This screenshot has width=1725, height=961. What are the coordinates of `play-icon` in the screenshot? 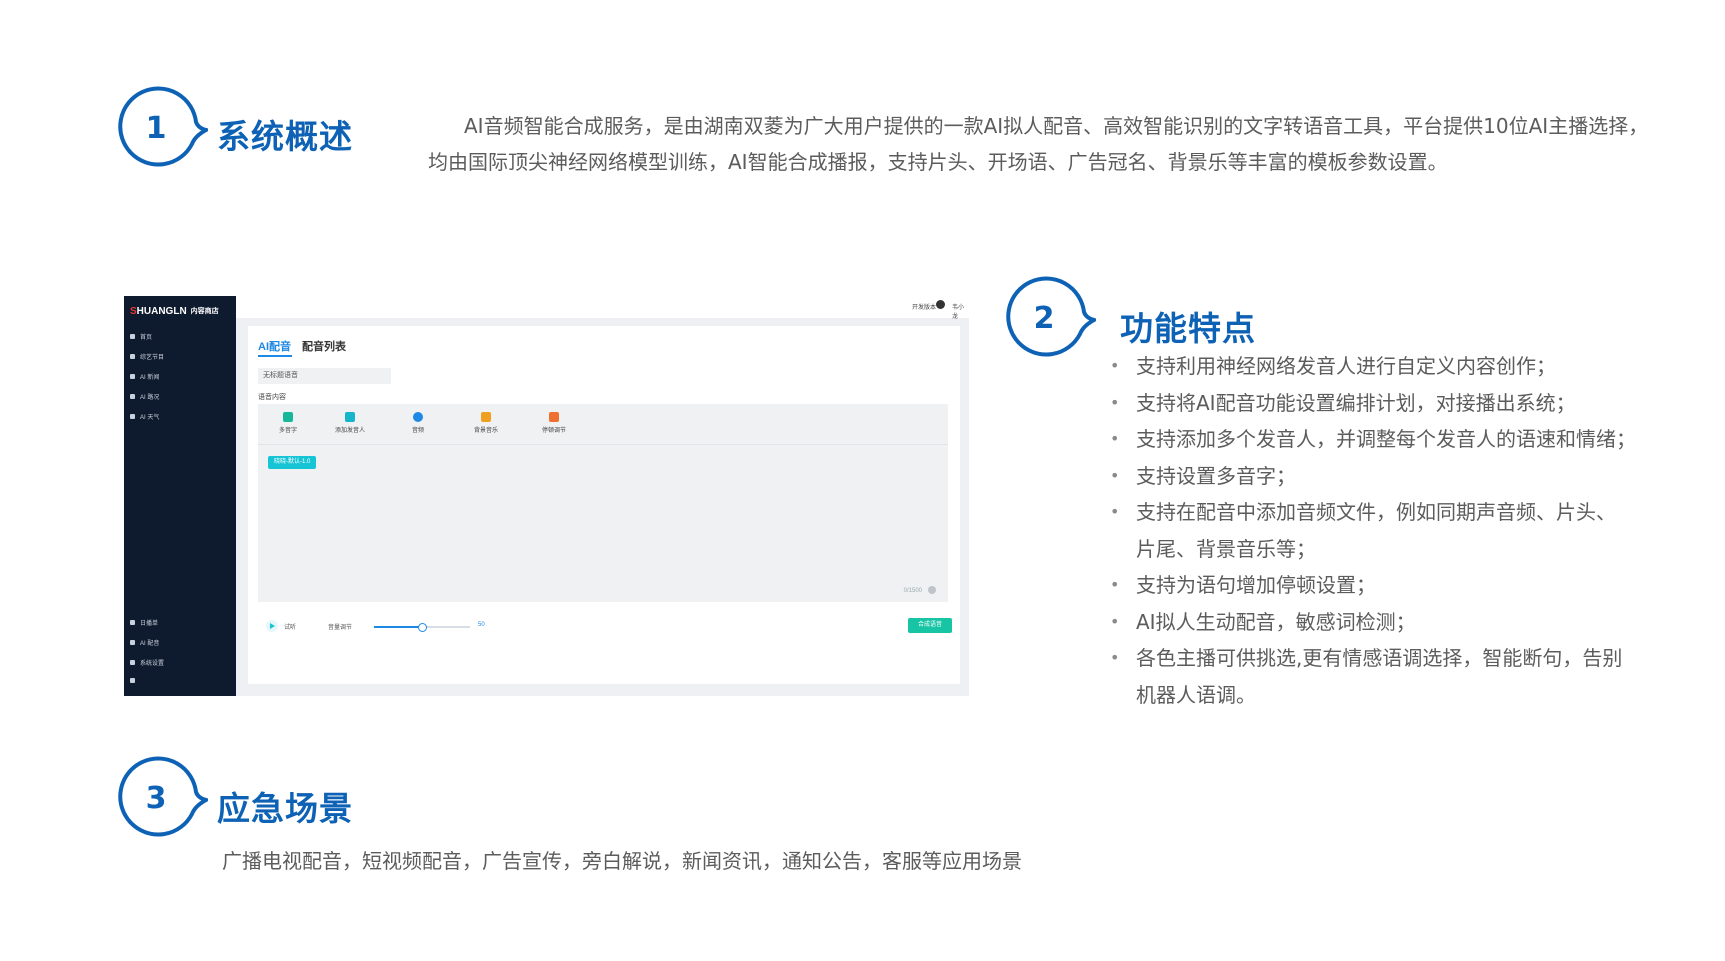 It's located at (272, 626).